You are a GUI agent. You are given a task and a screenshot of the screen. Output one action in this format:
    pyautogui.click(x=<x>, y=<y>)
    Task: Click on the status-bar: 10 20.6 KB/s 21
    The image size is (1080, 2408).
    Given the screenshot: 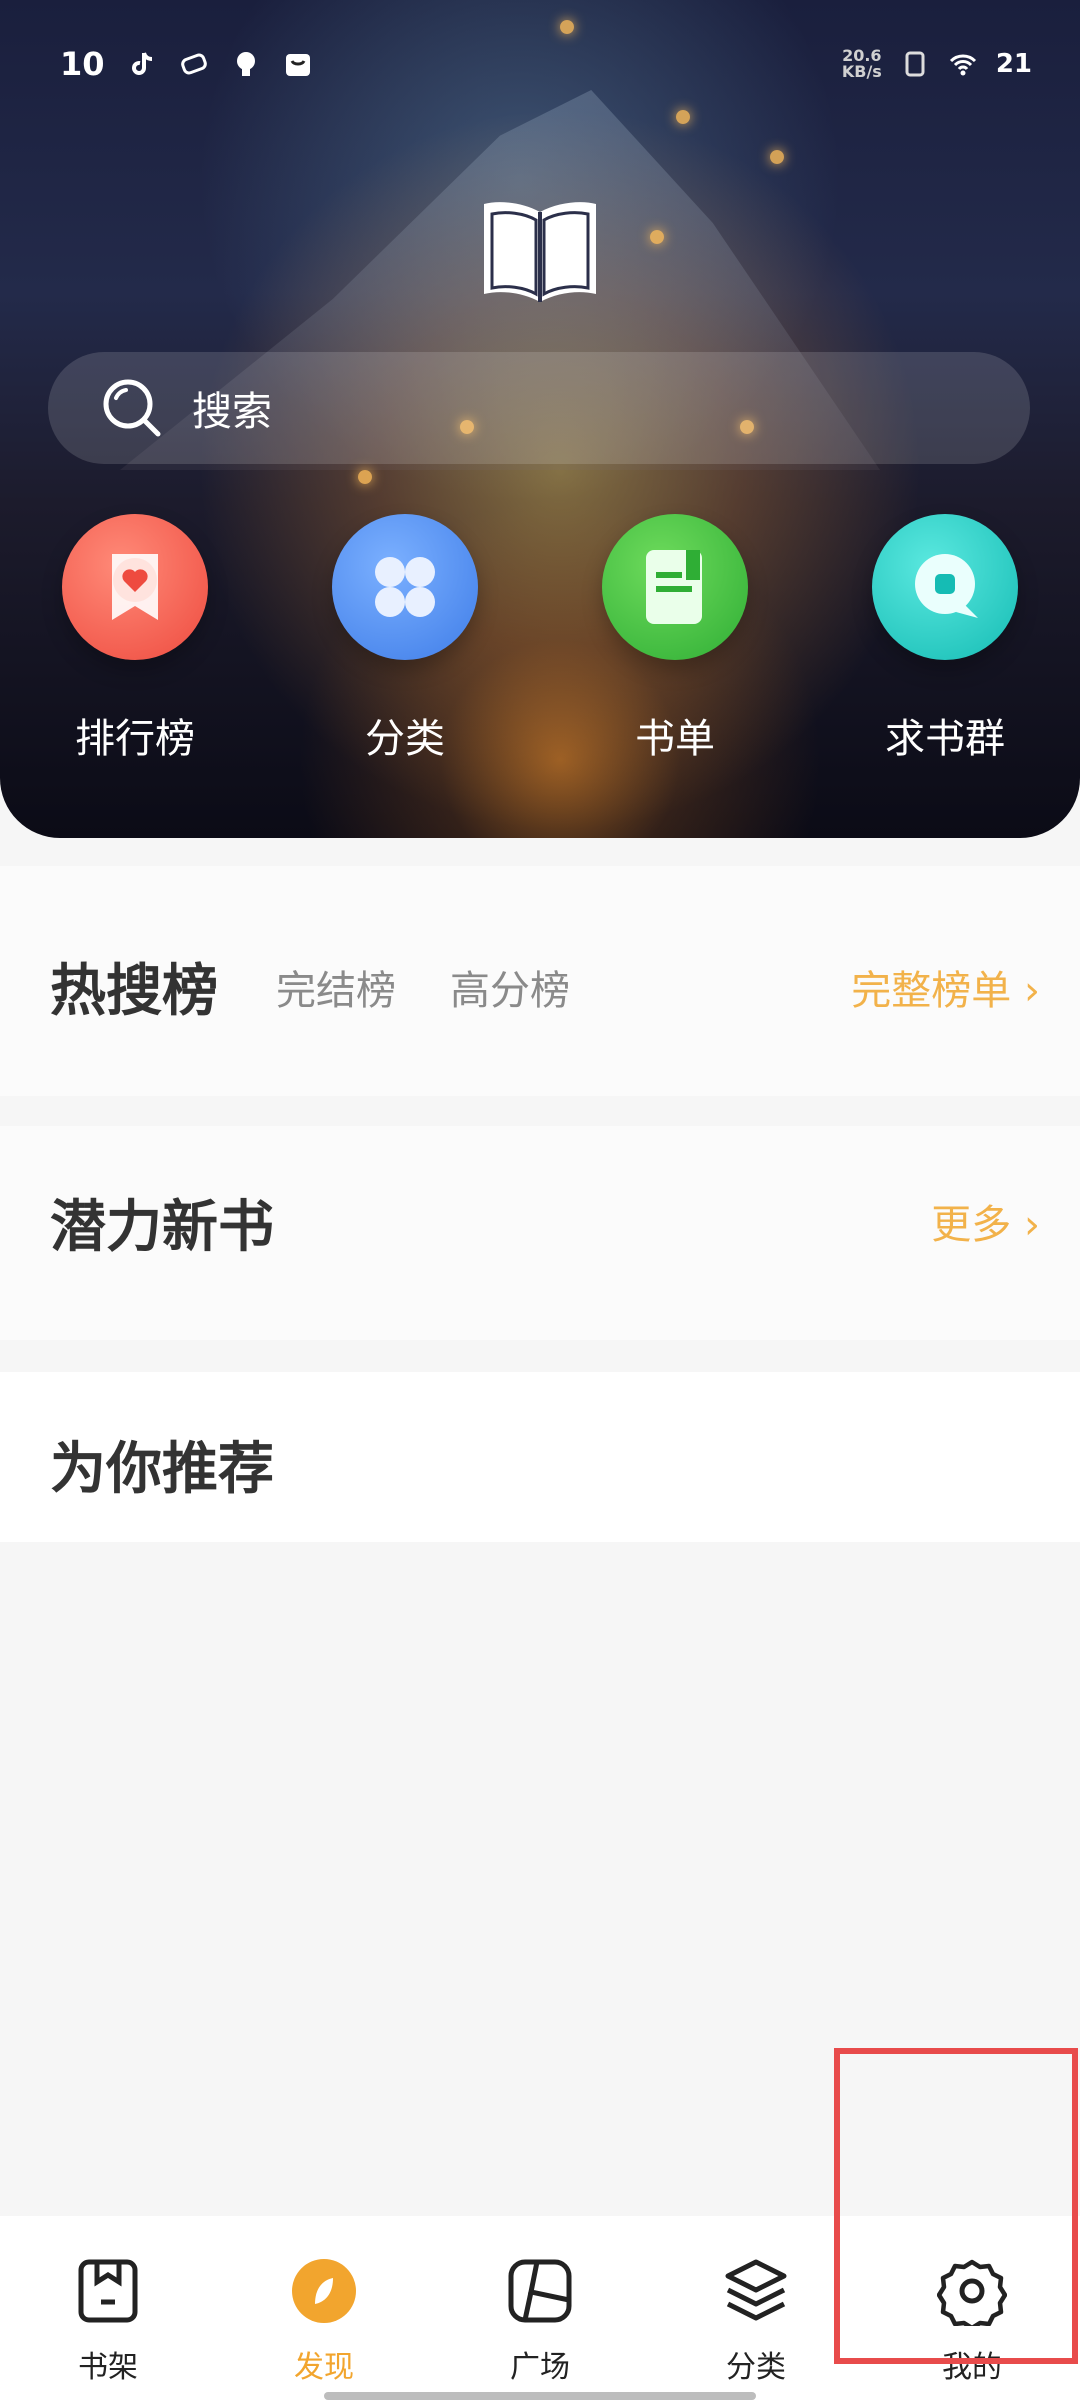 What is the action you would take?
    pyautogui.click(x=546, y=64)
    